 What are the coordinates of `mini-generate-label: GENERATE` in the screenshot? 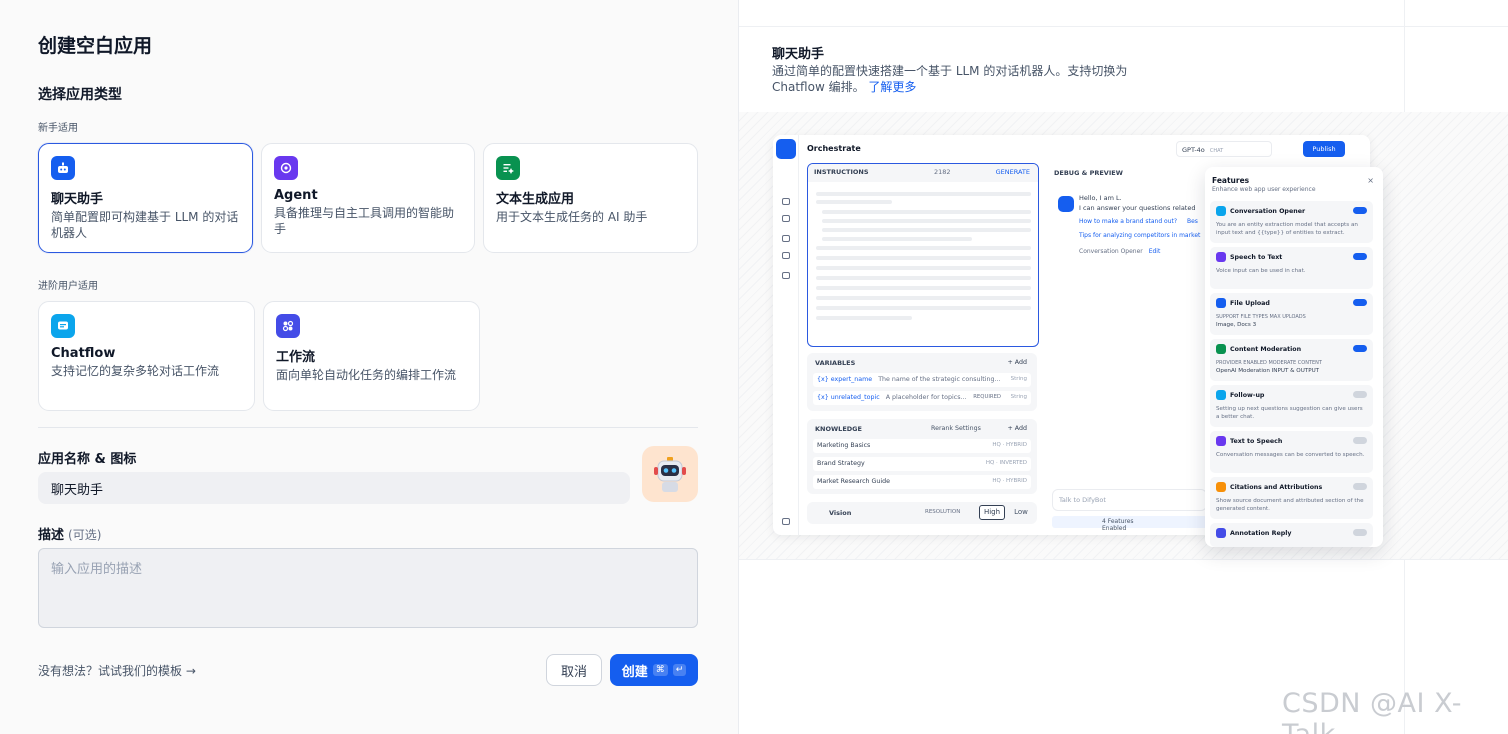 It's located at (1012, 172).